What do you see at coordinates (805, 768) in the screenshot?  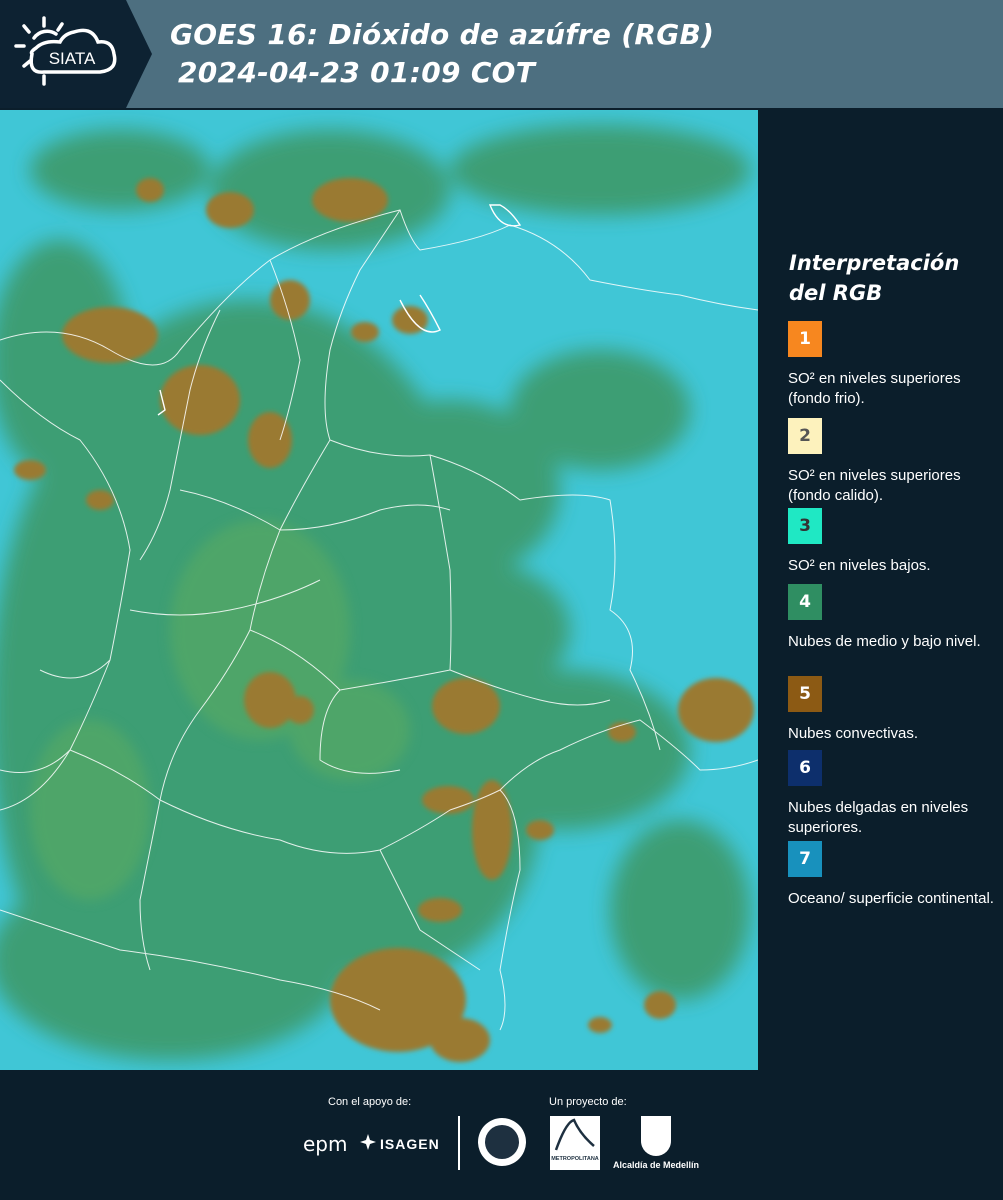 I see `legend-swatch-6: 6` at bounding box center [805, 768].